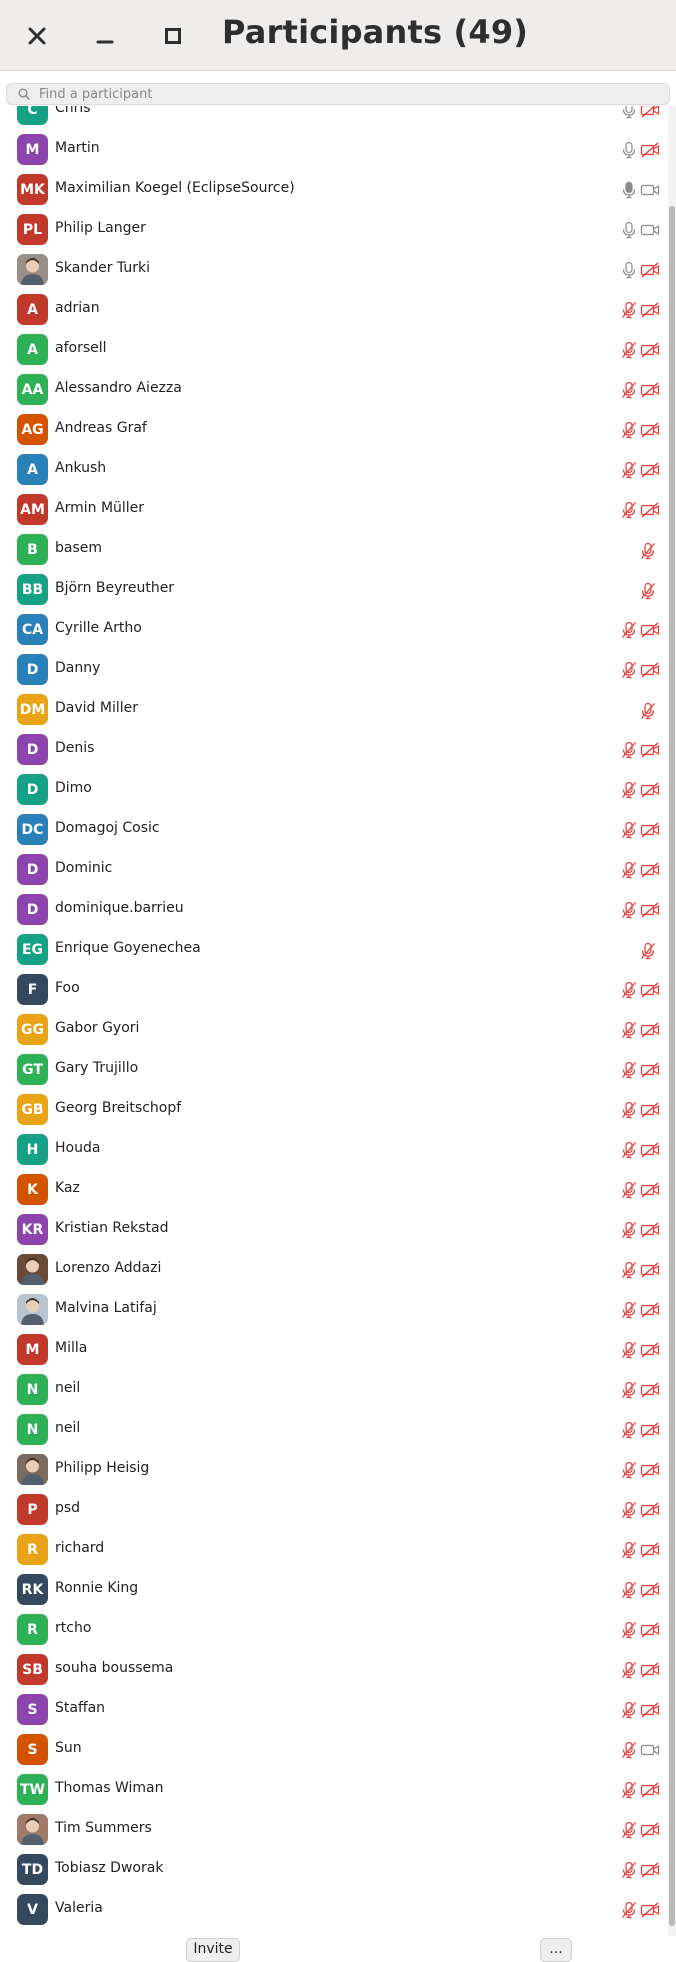 The image size is (676, 1962). What do you see at coordinates (330, 1910) in the screenshot?
I see `participant-row: V Valeria` at bounding box center [330, 1910].